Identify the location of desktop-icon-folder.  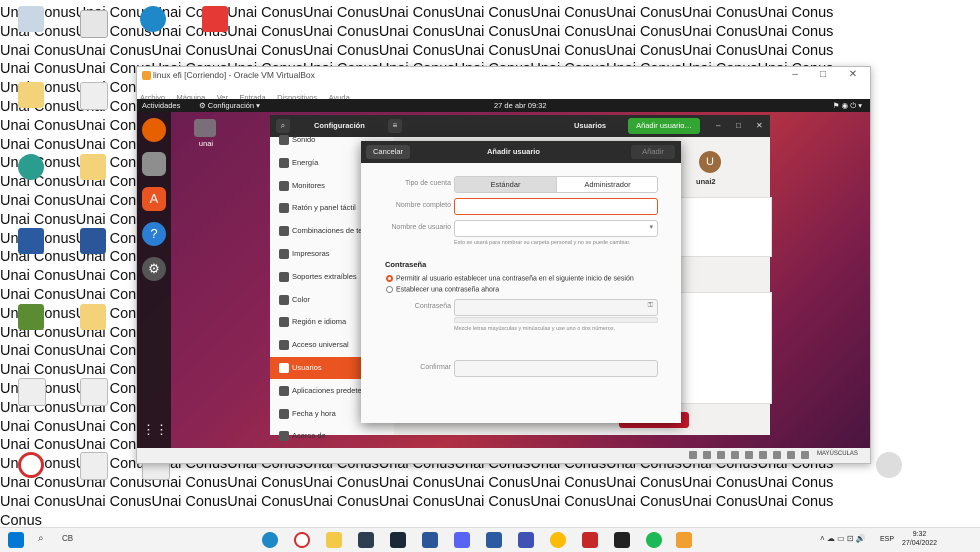
(92, 182).